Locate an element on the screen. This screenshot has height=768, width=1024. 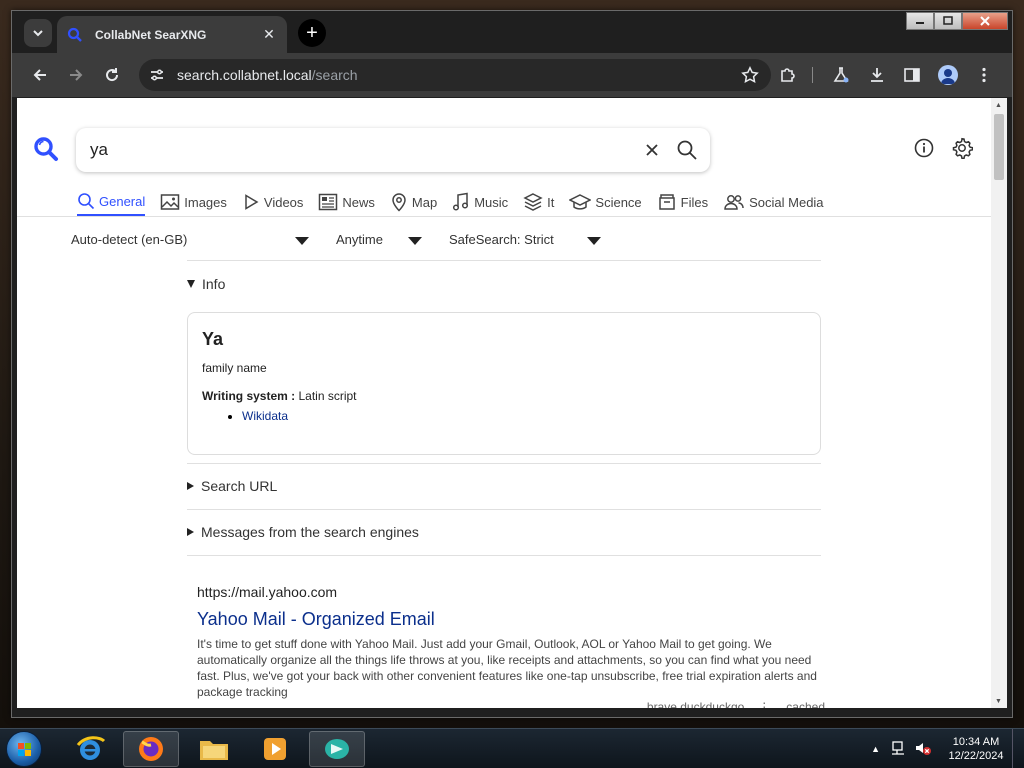
folder-icon is located at coordinates (214, 750).